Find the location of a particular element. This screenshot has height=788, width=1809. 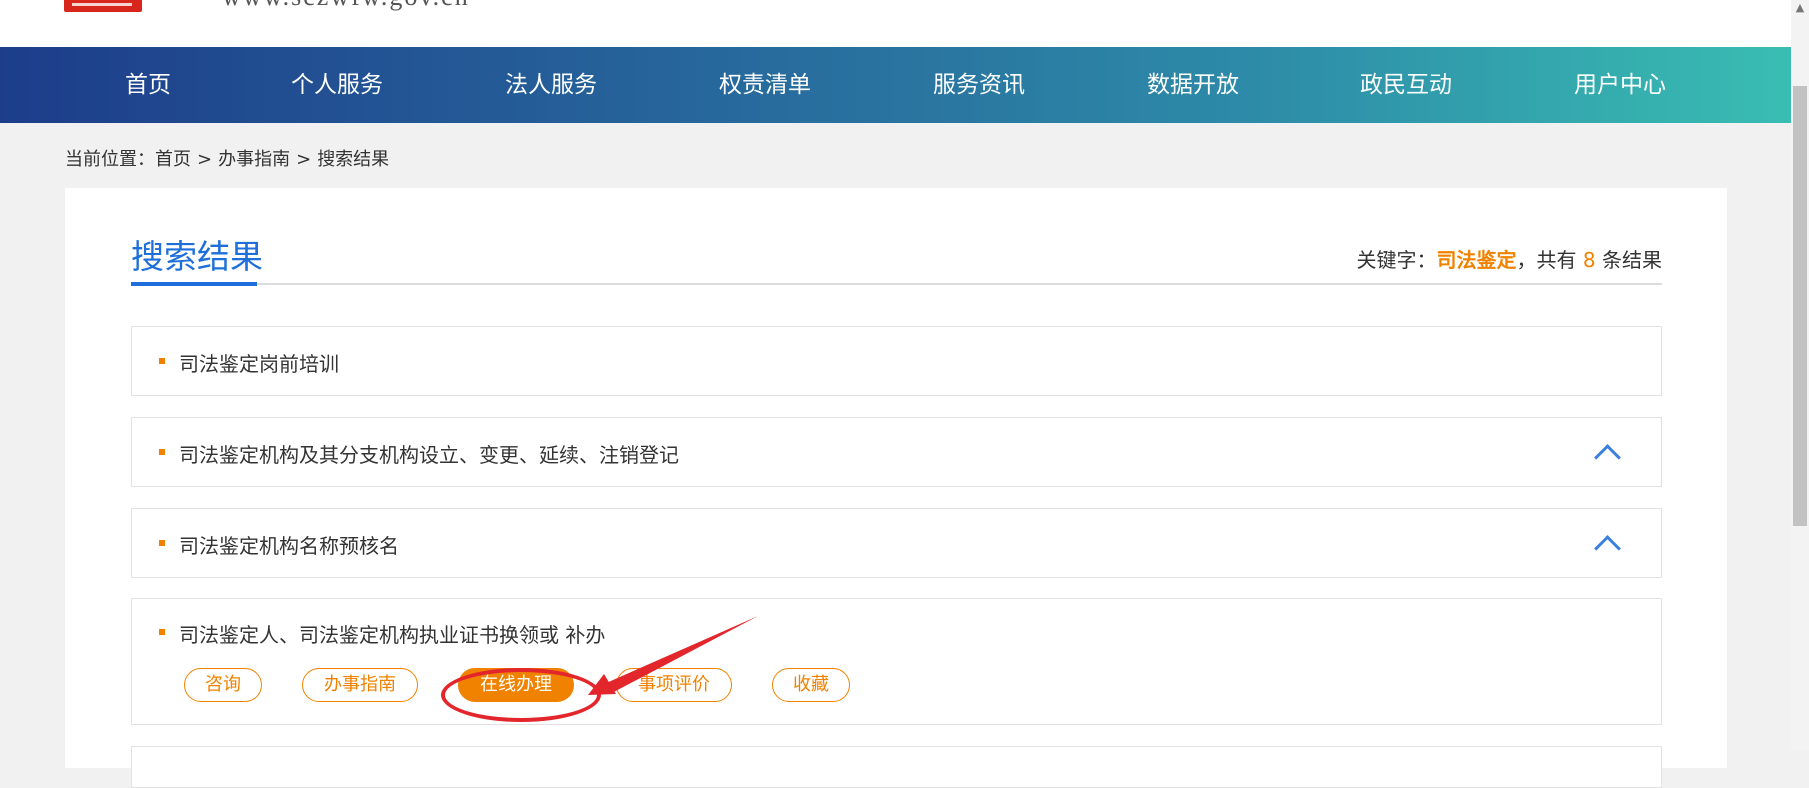

scroll-thumb is located at coordinates (1800, 306).